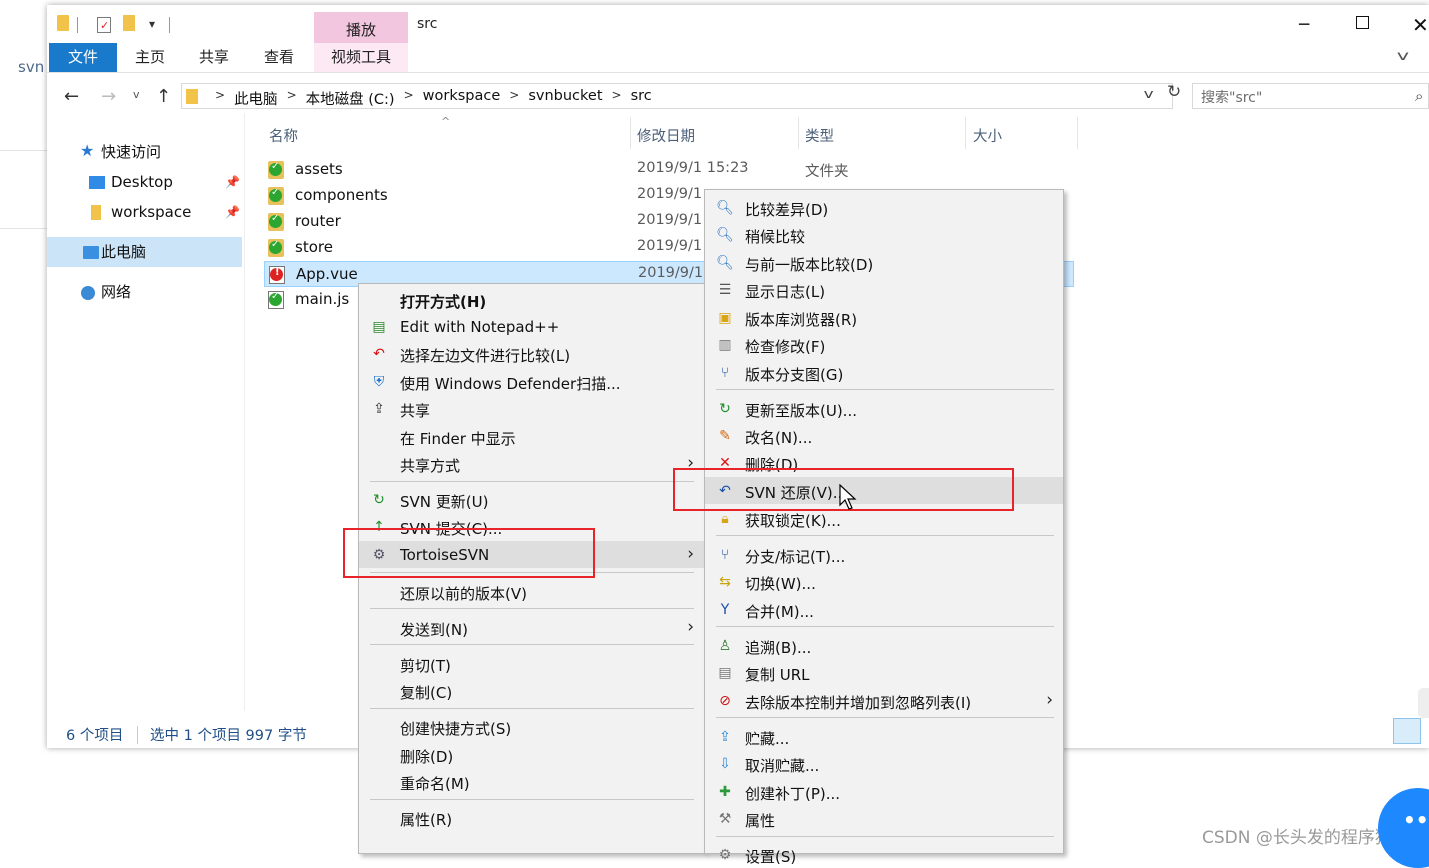 This screenshot has width=1429, height=868. Describe the element at coordinates (531, 591) in the screenshot. I see `menu-item-restore-previous: 还原以前的版本(V)` at that location.